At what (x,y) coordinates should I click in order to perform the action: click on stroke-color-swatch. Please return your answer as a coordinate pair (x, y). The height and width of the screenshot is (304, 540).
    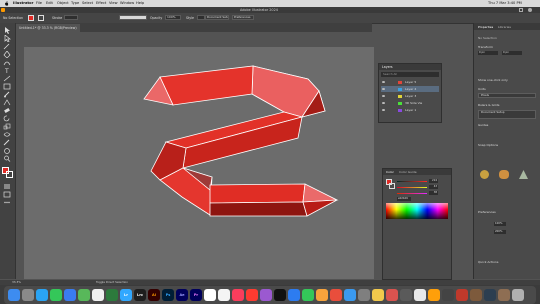
    Looking at the image, I should click on (9, 174).